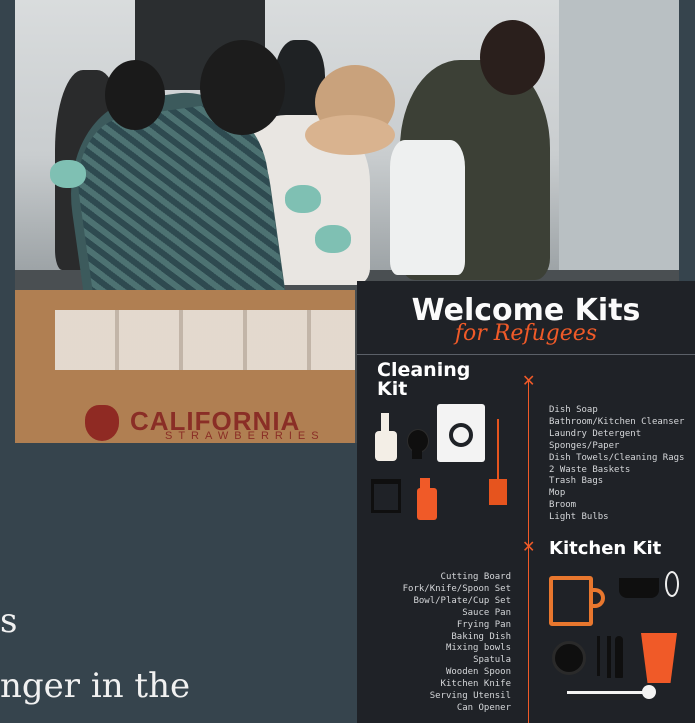 The width and height of the screenshot is (695, 723). Describe the element at coordinates (649, 692) in the screenshot. I see `ladle-bowl-icon` at that location.